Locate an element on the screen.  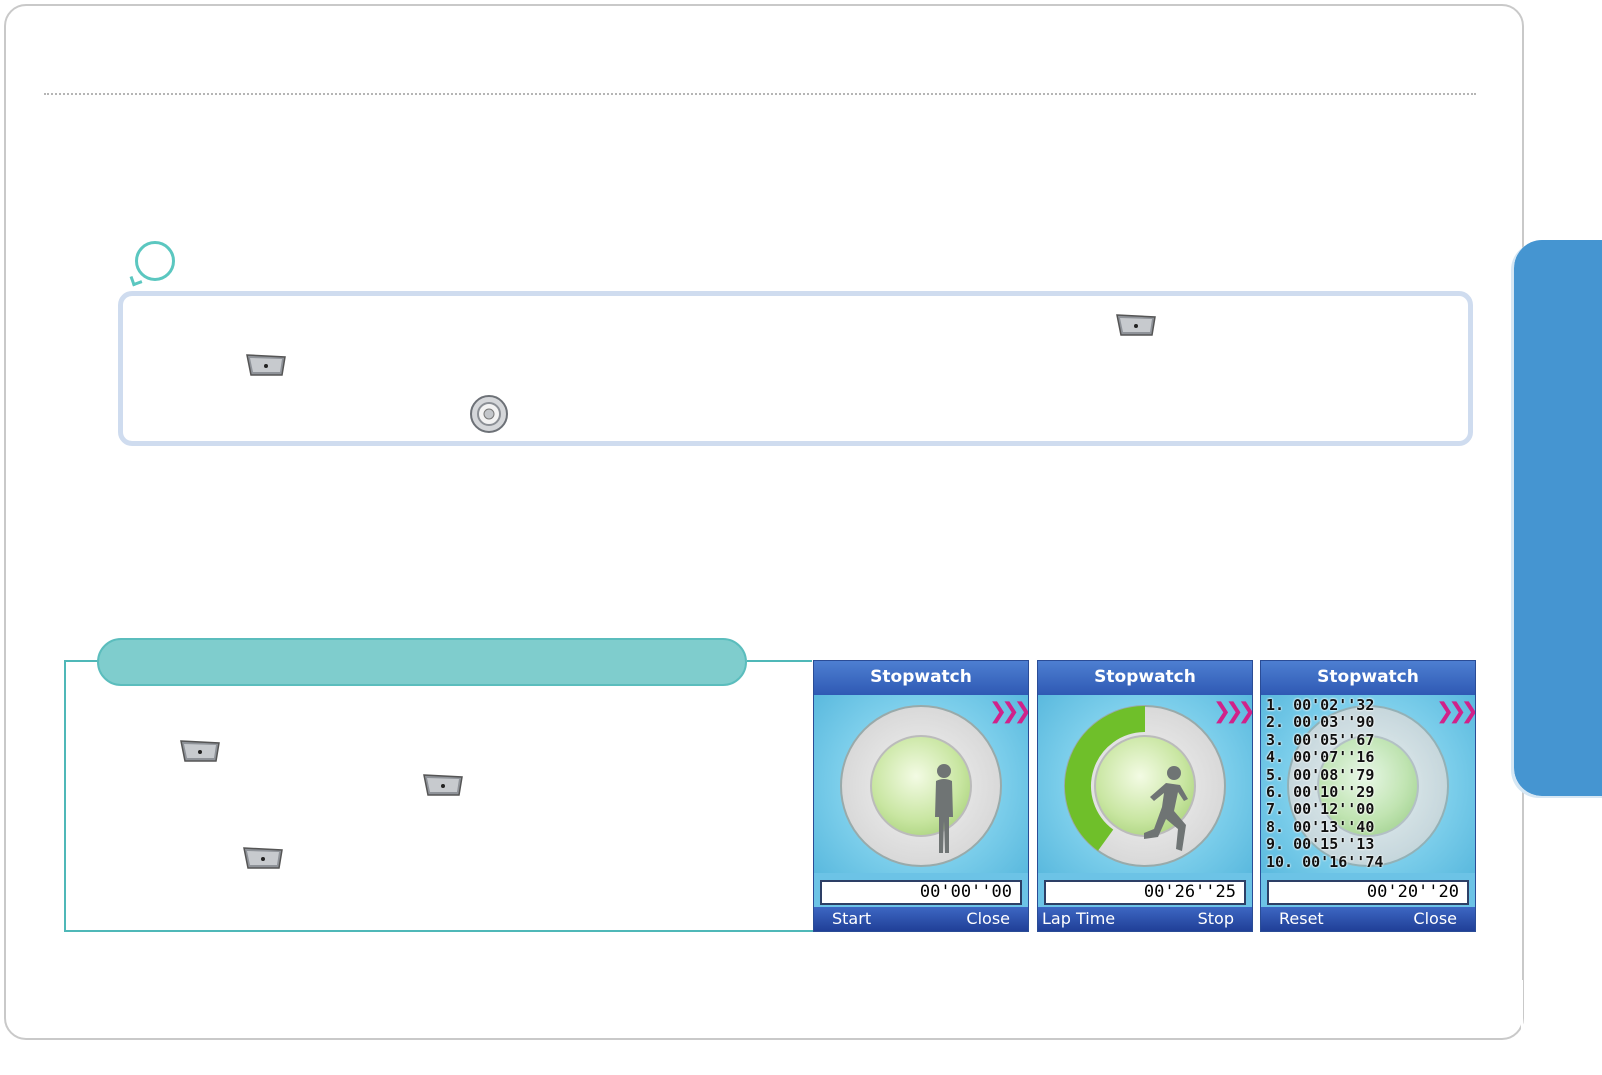
section-heading-pill is located at coordinates (422, 662).